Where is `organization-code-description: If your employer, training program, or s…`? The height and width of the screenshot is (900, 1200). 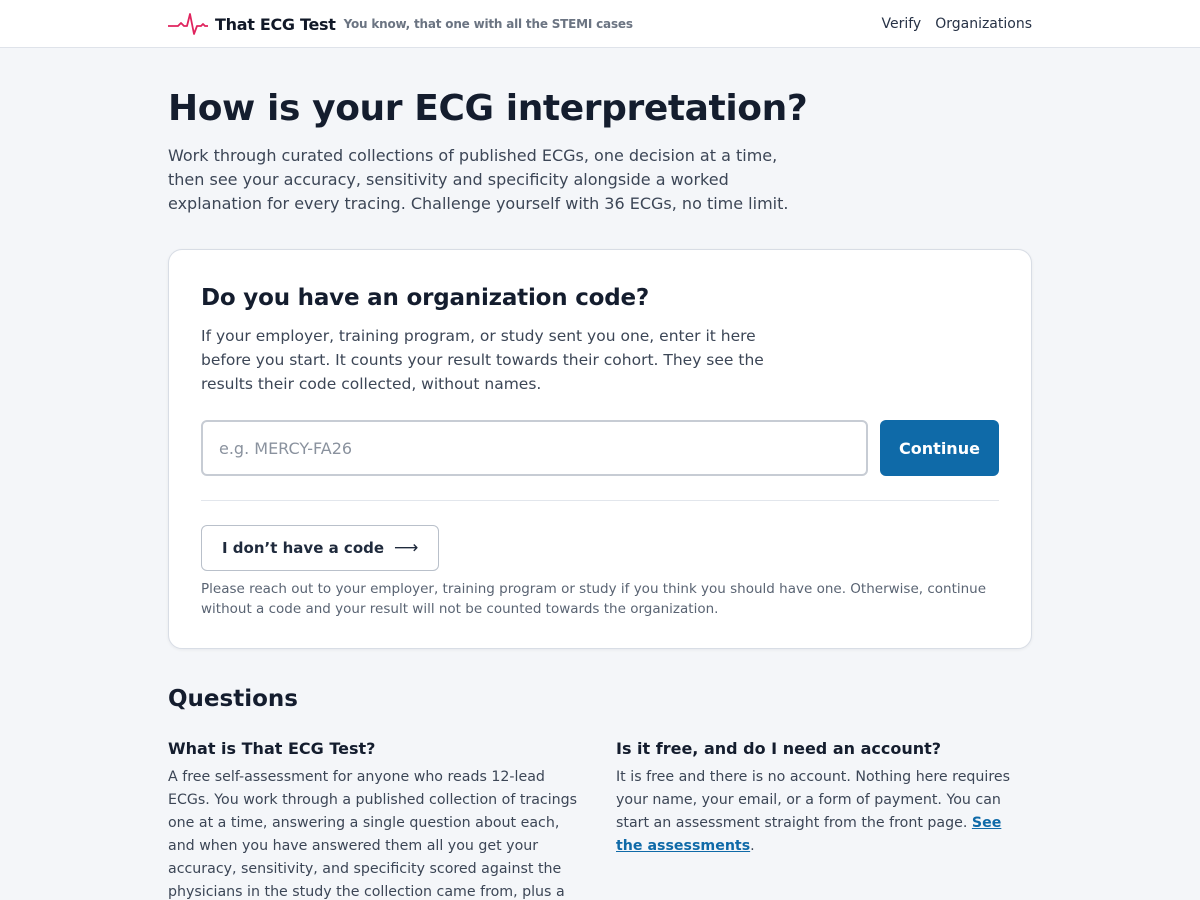
organization-code-description: If your employer, training program, or s… is located at coordinates (482, 360).